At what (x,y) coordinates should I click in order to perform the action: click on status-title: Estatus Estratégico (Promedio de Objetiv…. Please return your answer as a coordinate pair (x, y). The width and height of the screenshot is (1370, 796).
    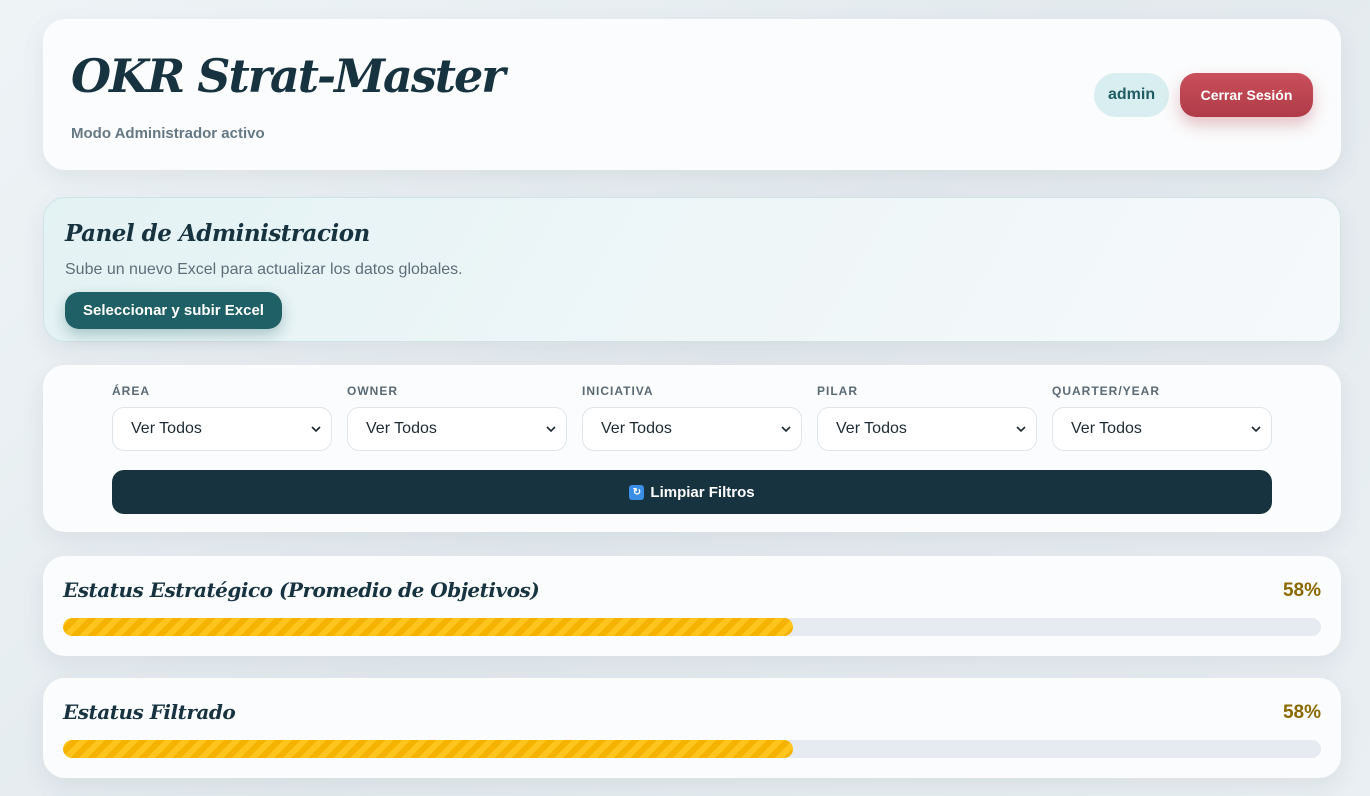
    Looking at the image, I should click on (301, 590).